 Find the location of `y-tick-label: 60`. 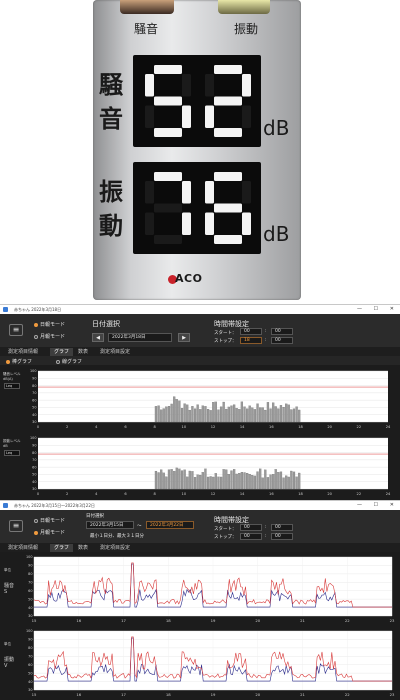

y-tick-label: 60 is located at coordinates (30, 665).